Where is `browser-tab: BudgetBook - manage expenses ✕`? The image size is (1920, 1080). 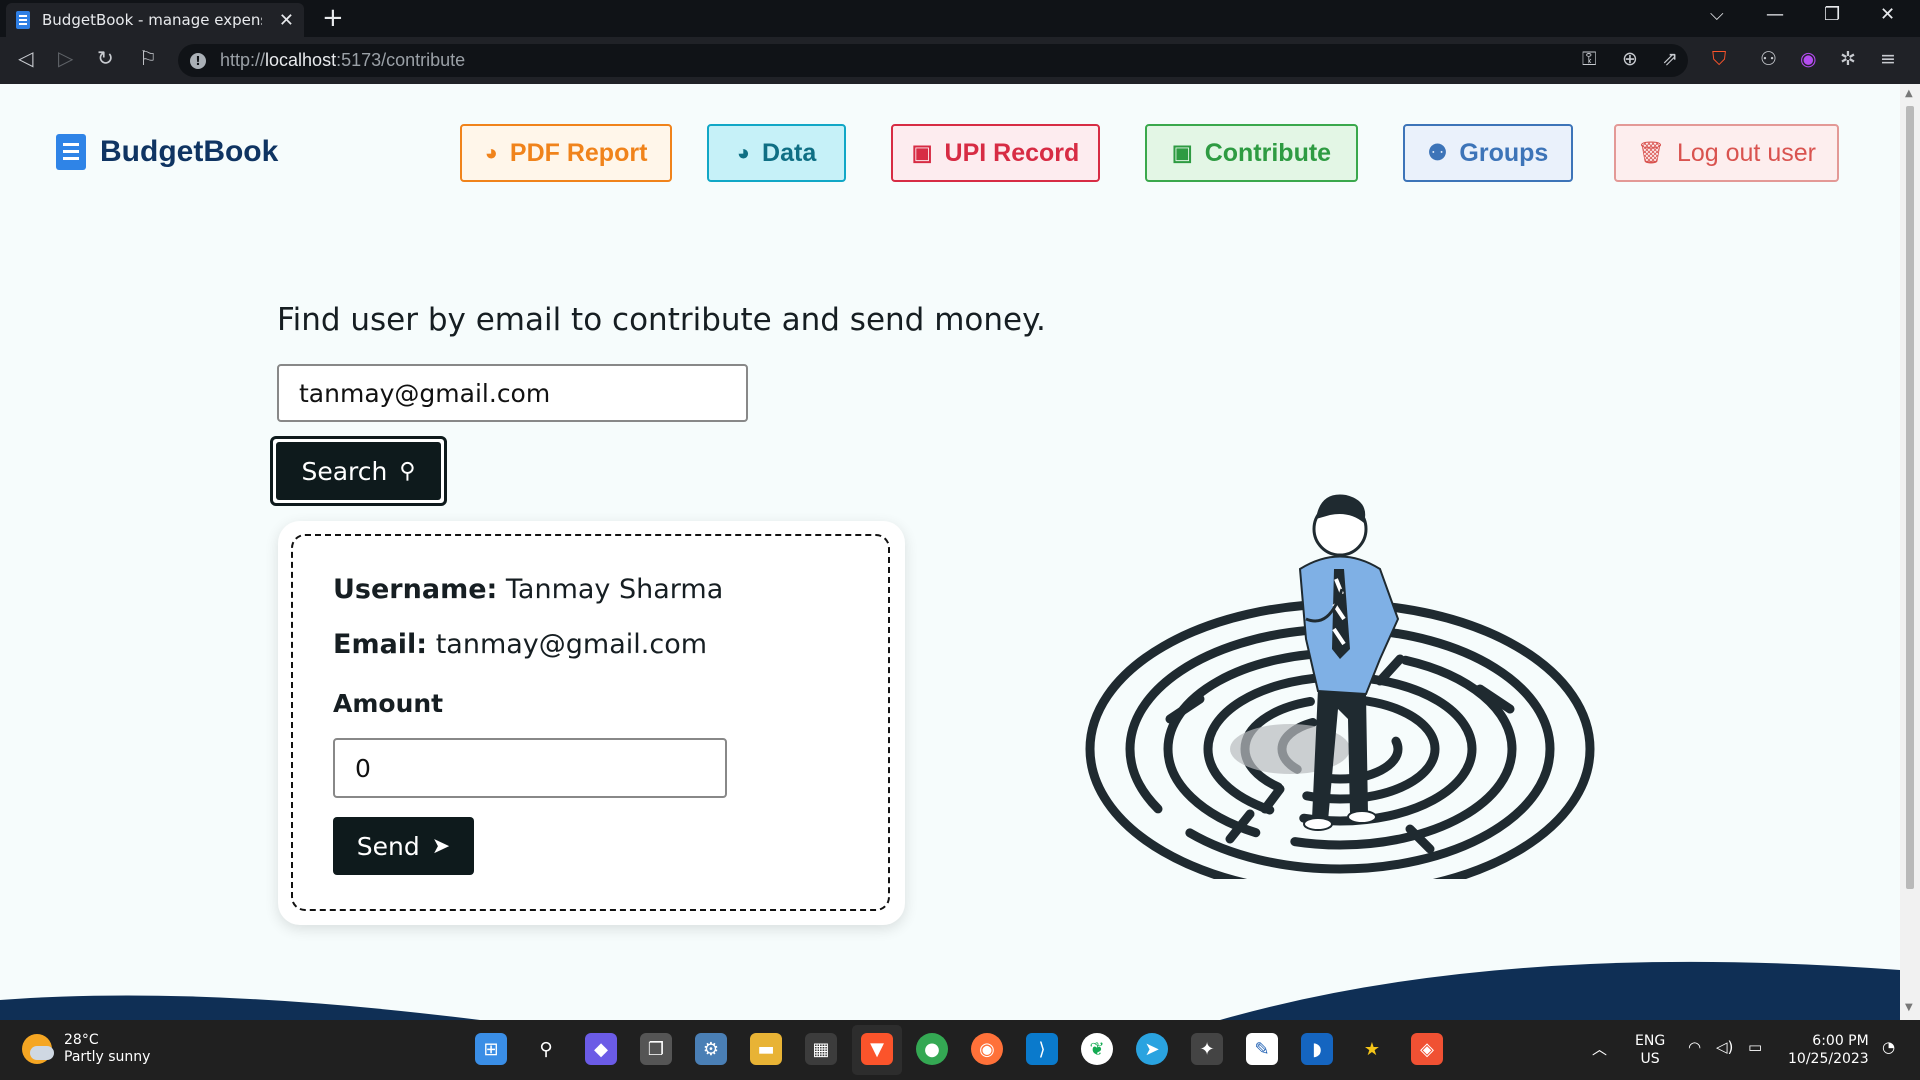
browser-tab: BudgetBook - manage expenses ✕ is located at coordinates (155, 20).